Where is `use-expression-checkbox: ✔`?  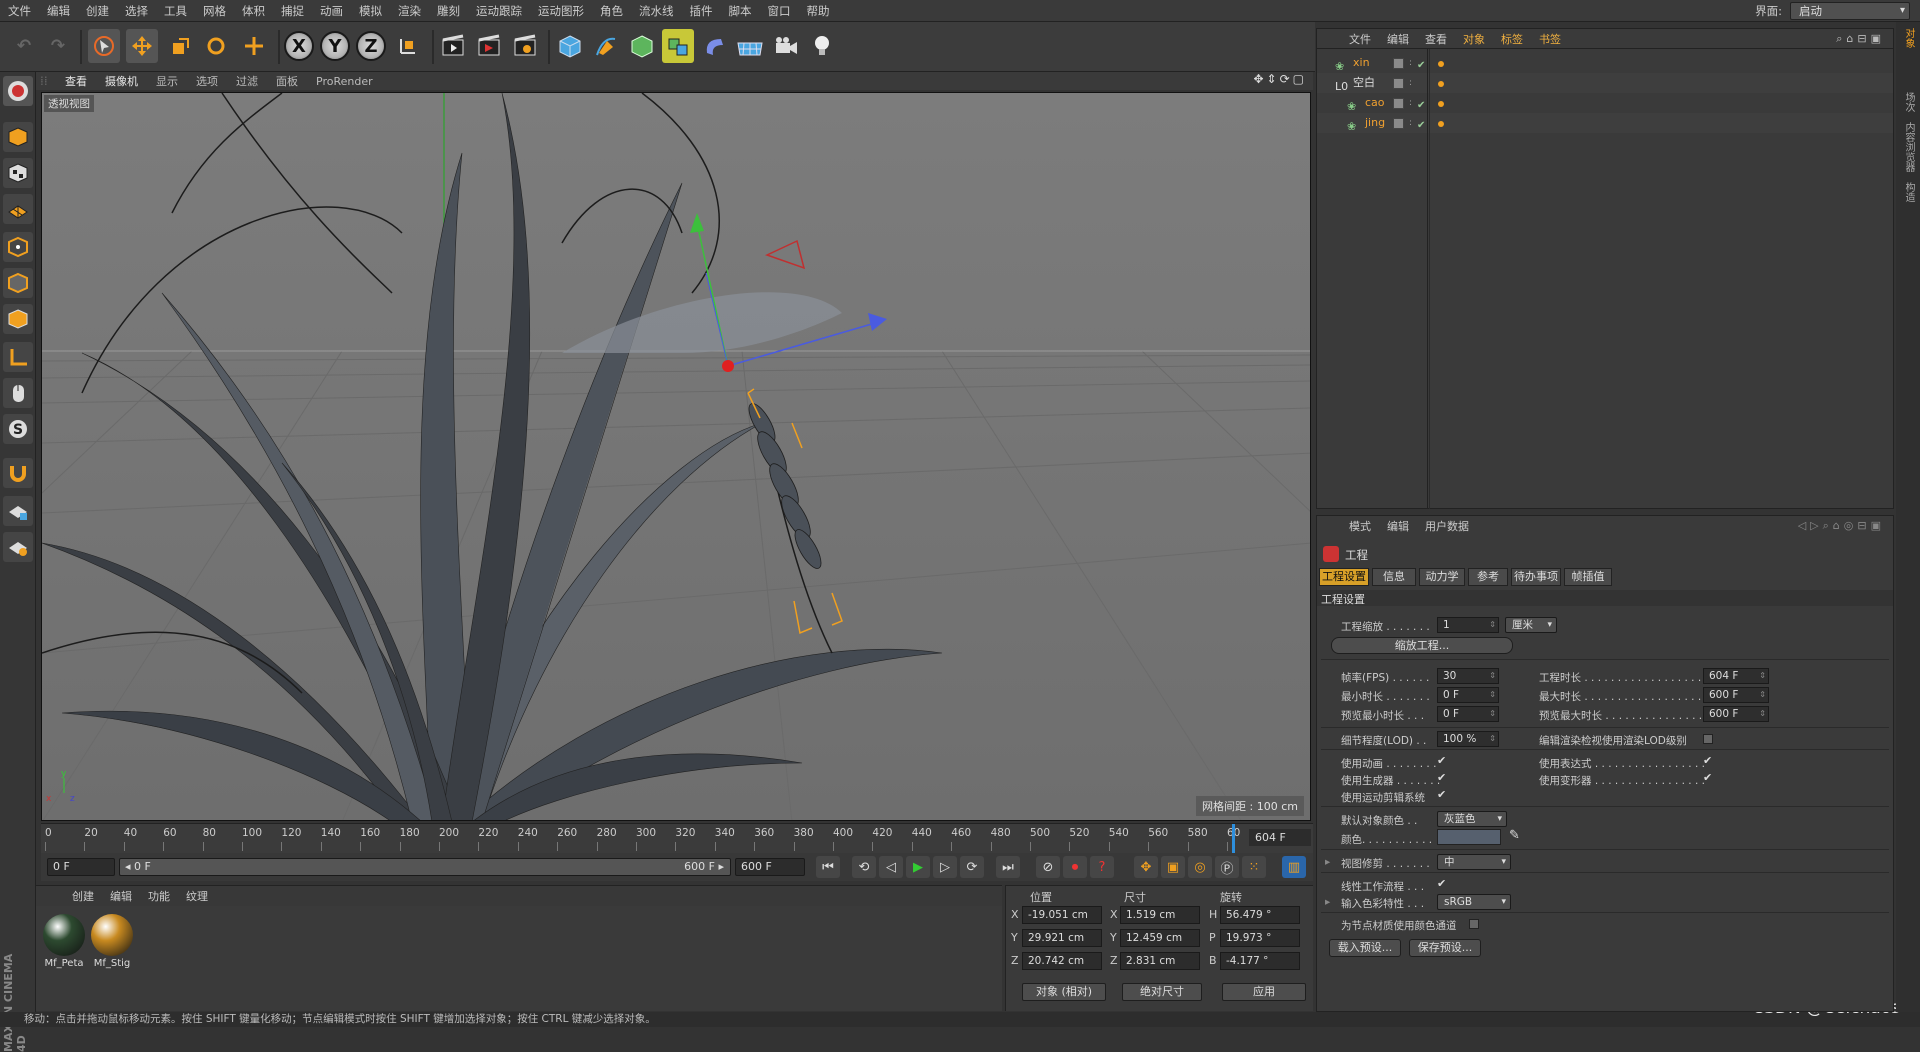
use-expression-checkbox: ✔ is located at coordinates (1707, 760).